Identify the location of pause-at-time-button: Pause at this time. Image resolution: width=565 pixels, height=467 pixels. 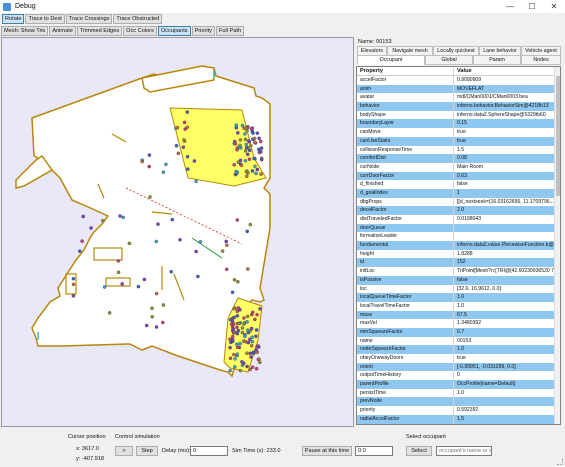
(327, 451).